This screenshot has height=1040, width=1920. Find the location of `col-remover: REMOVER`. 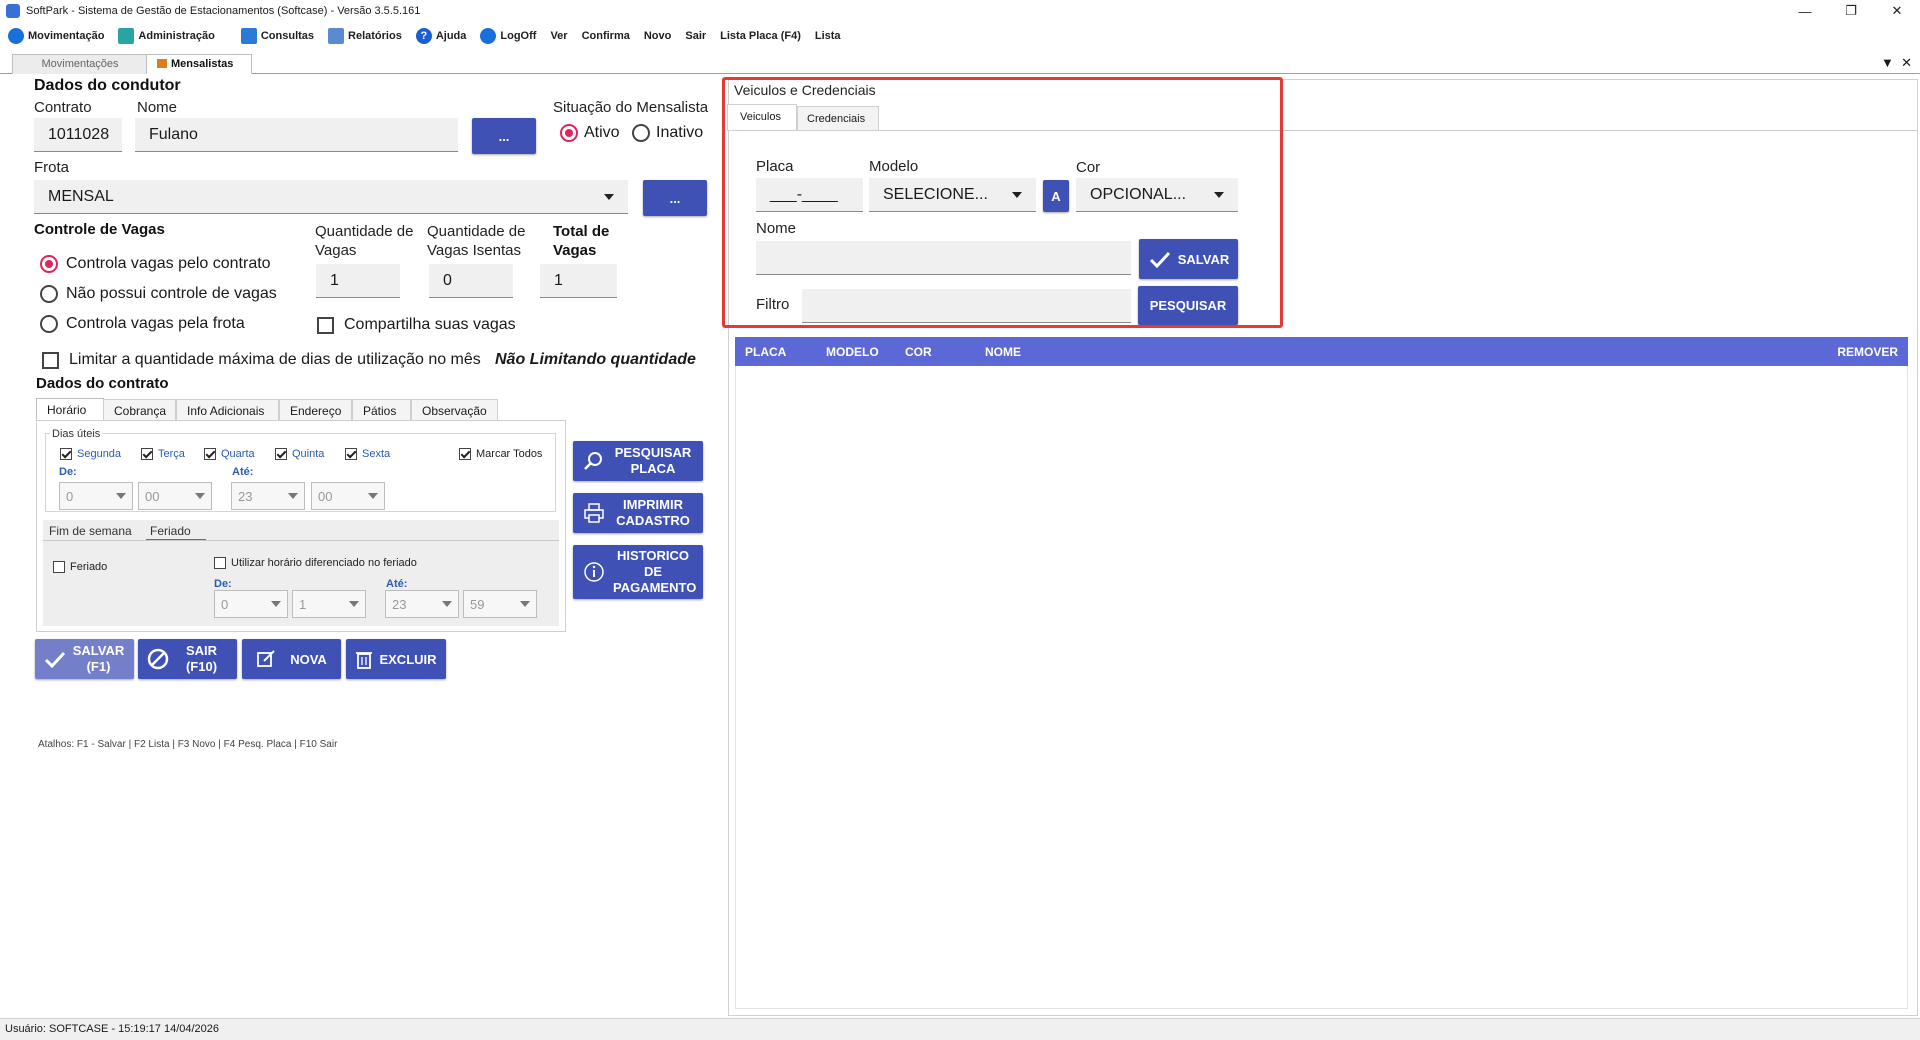

col-remover: REMOVER is located at coordinates (1867, 352).